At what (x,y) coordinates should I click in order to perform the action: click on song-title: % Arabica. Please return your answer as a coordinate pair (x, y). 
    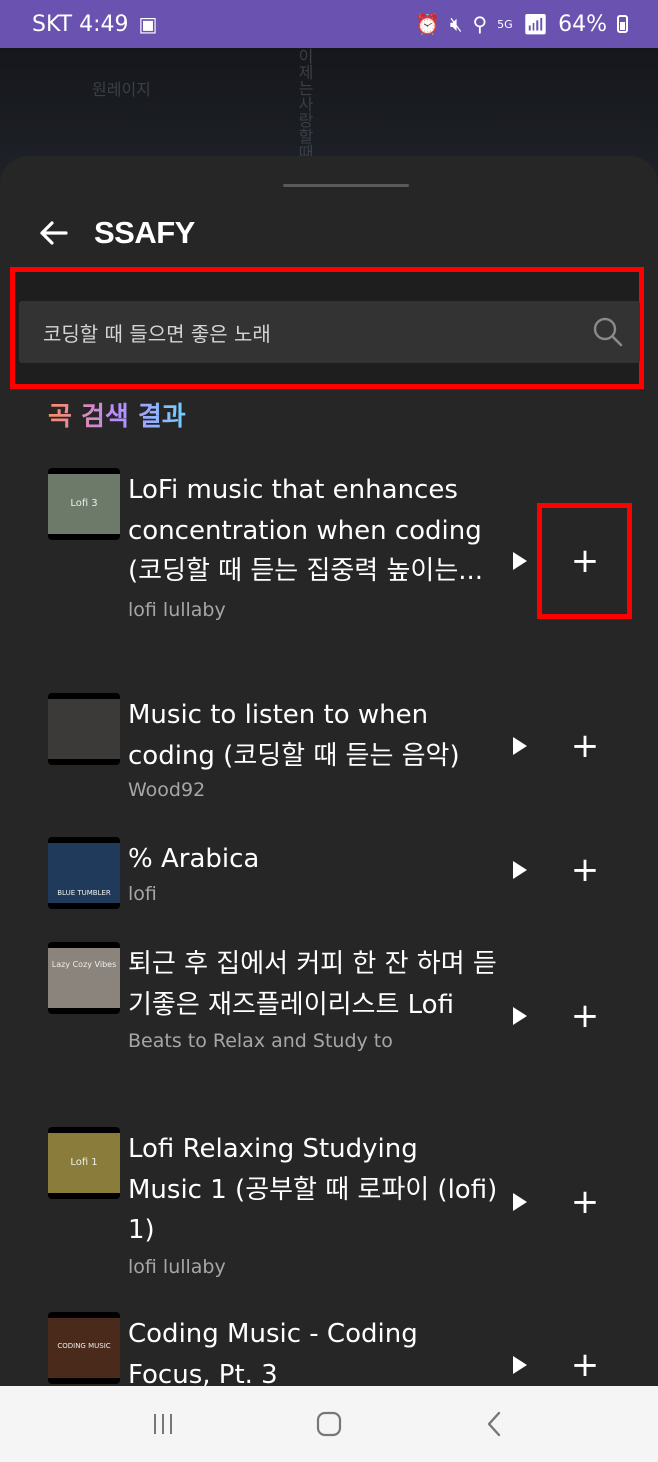
    Looking at the image, I should click on (194, 859).